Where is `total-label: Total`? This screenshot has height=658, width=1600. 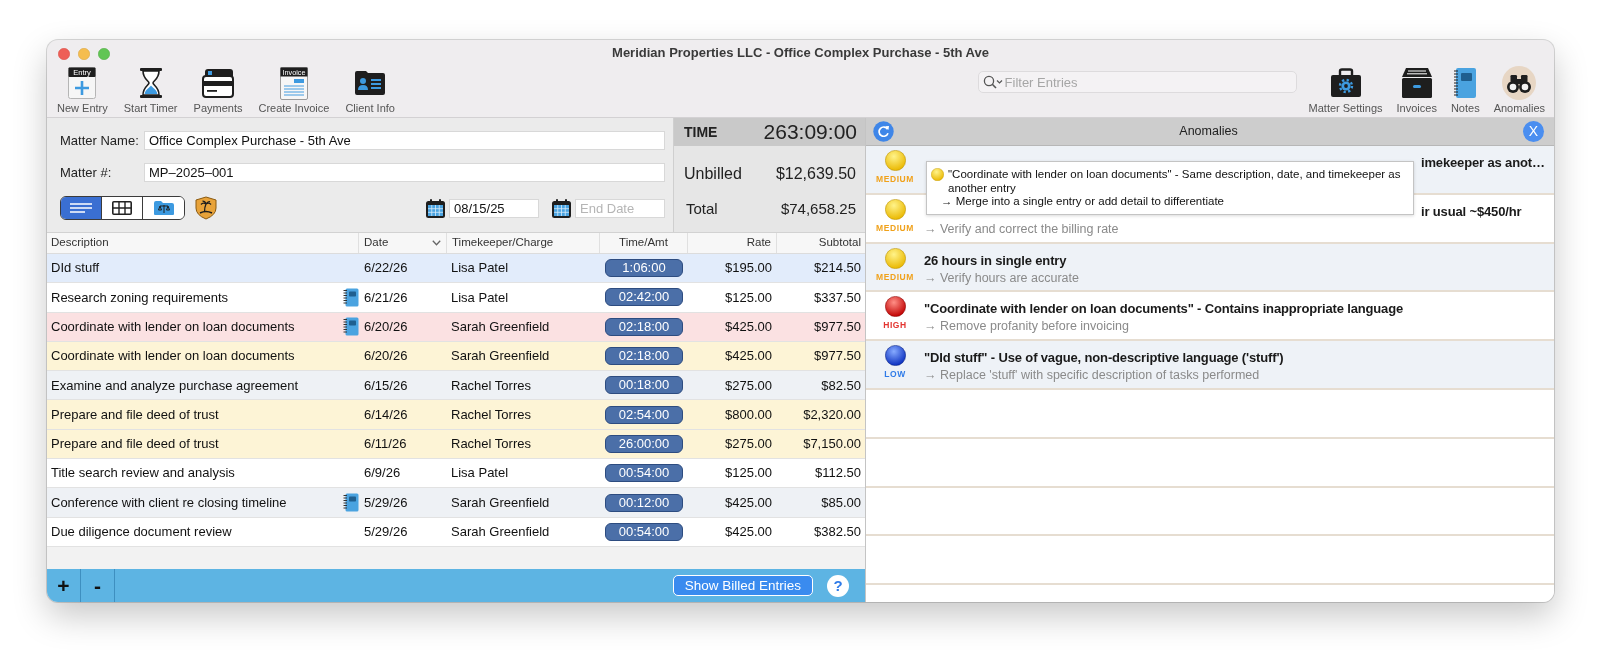
total-label: Total is located at coordinates (702, 208).